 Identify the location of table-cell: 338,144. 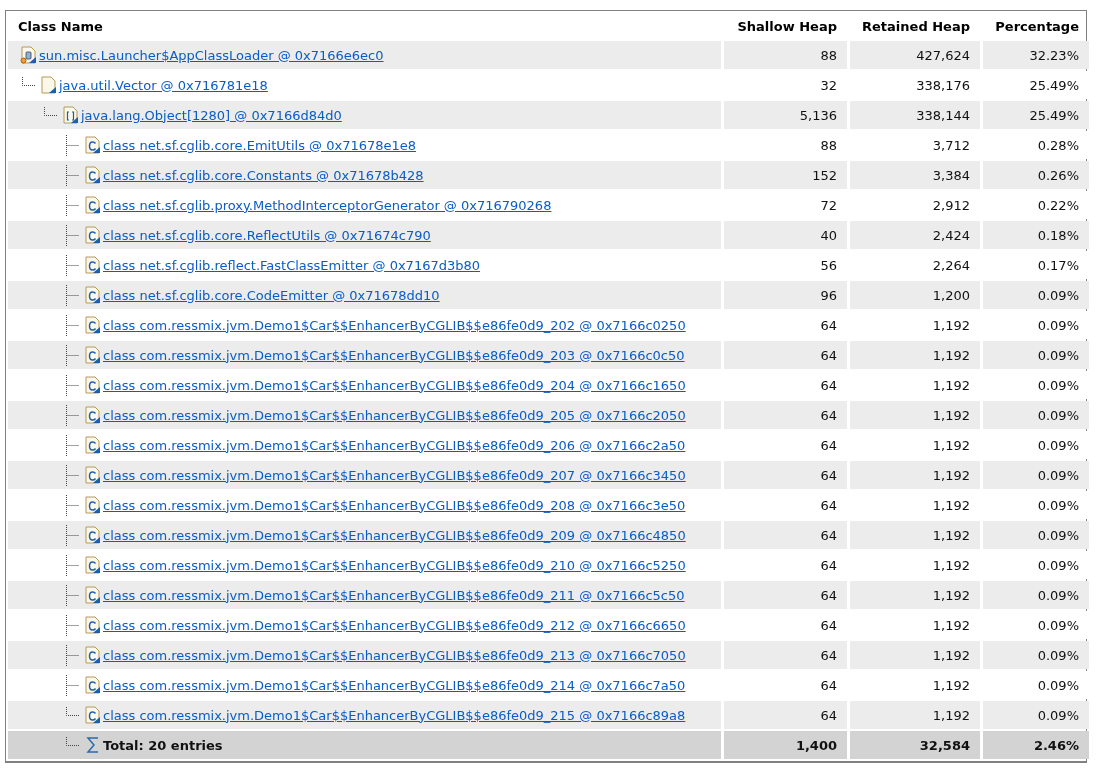
(943, 115).